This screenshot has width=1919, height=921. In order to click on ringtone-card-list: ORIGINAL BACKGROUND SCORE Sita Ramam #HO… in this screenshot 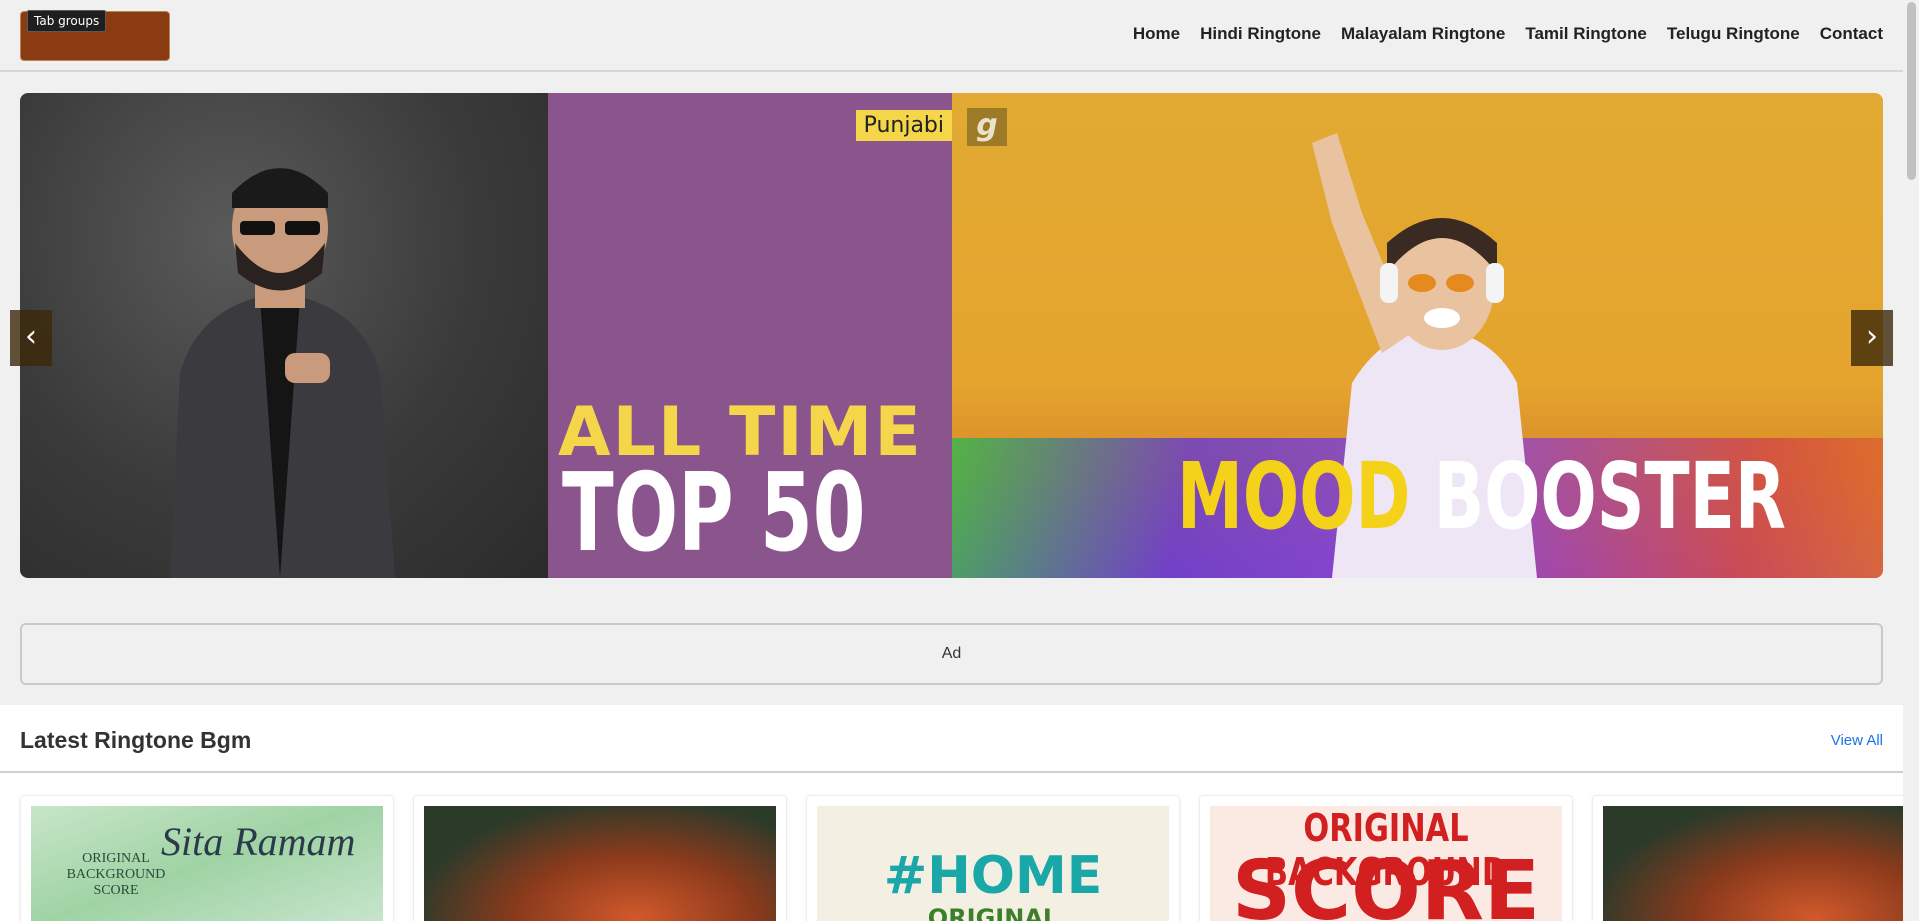, I will do `click(951, 858)`.